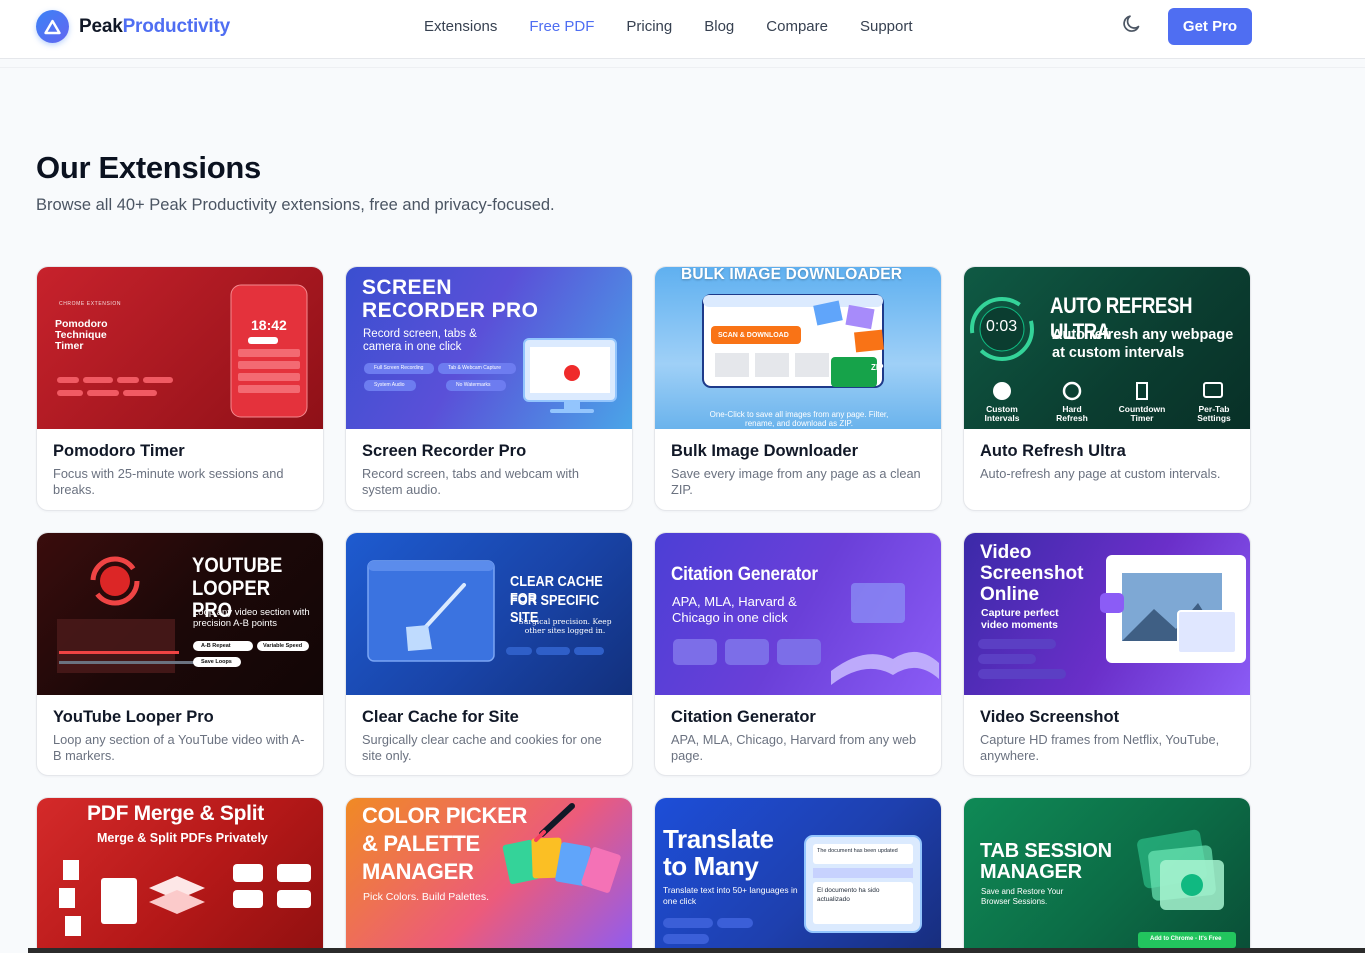 The image size is (1365, 953). What do you see at coordinates (1210, 26) in the screenshot?
I see `get-pro-button: Get Pro` at bounding box center [1210, 26].